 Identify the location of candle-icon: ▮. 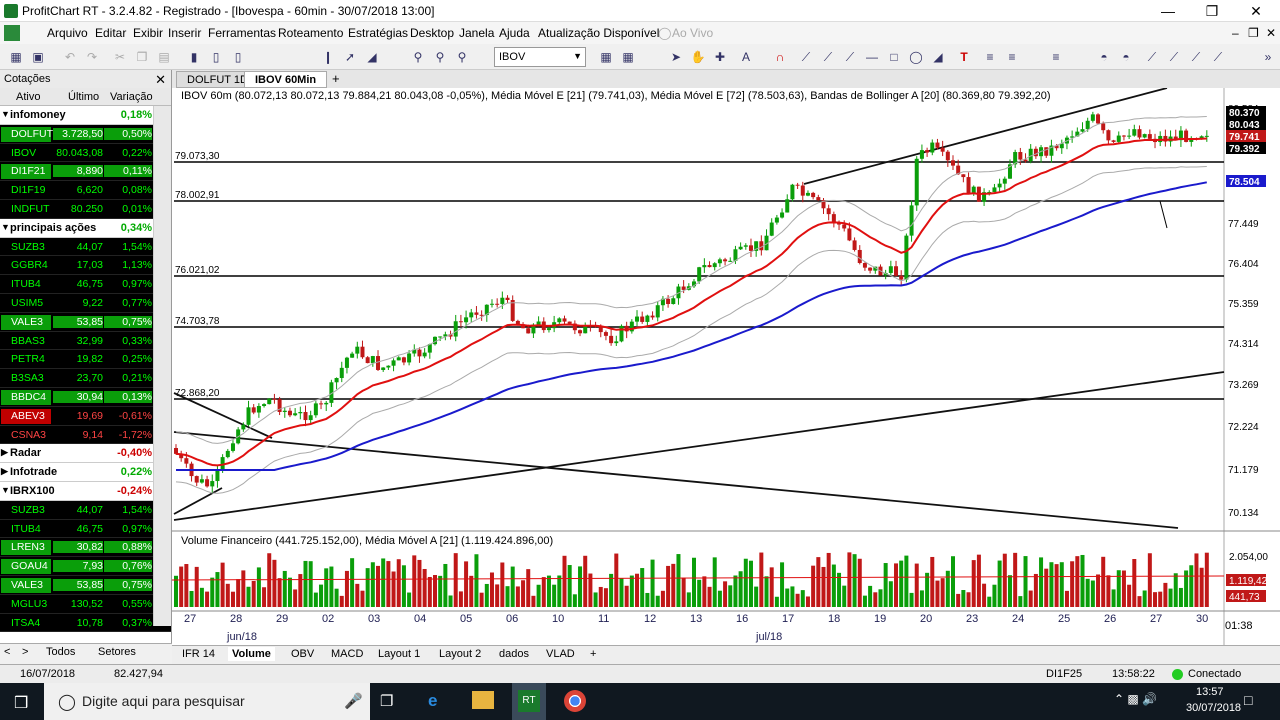
(194, 57).